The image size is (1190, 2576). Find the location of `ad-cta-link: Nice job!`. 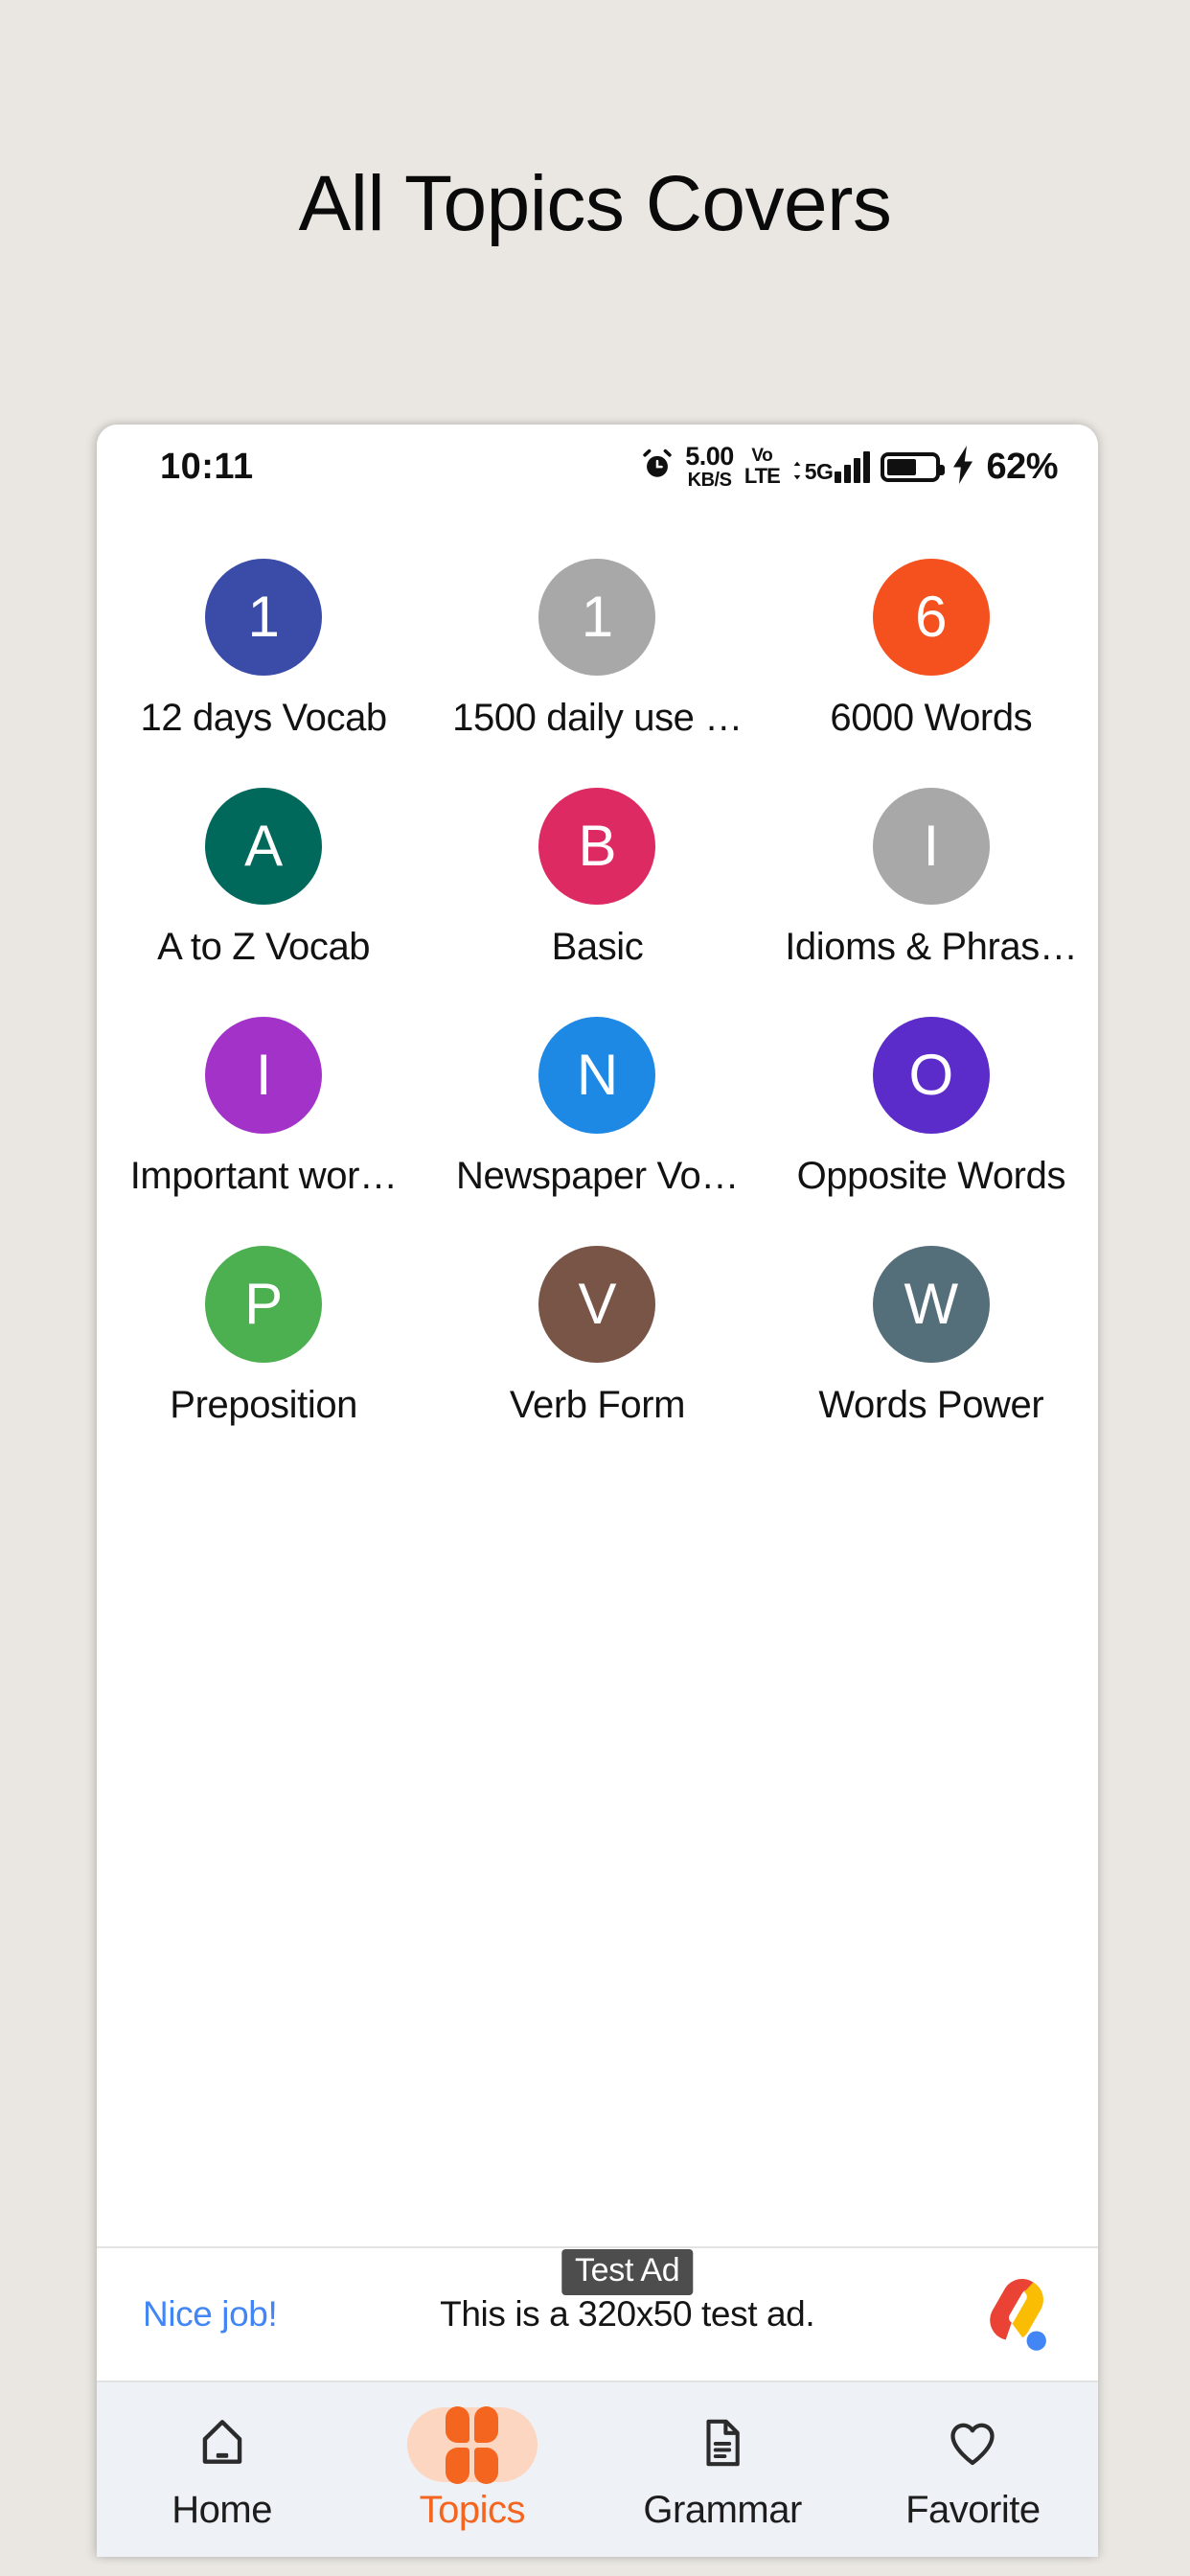

ad-cta-link: Nice job! is located at coordinates (210, 2314).